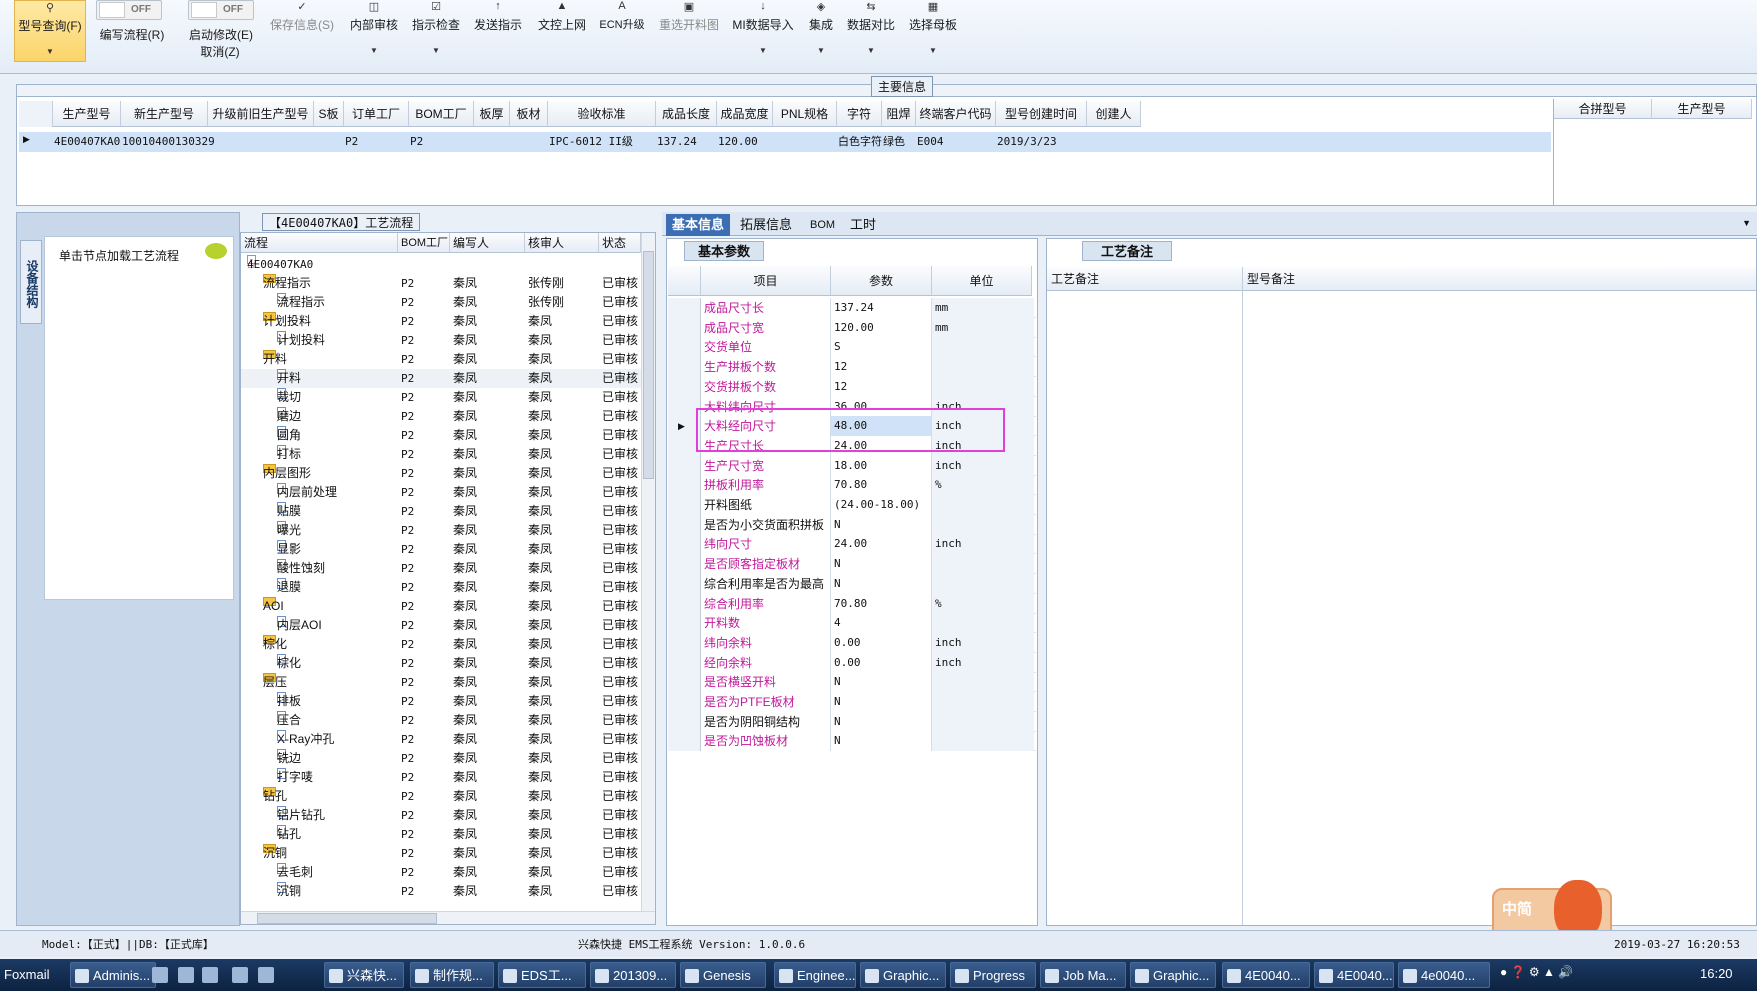  I want to click on param-row: 是否为PTFE板材 N, so click(852, 702).